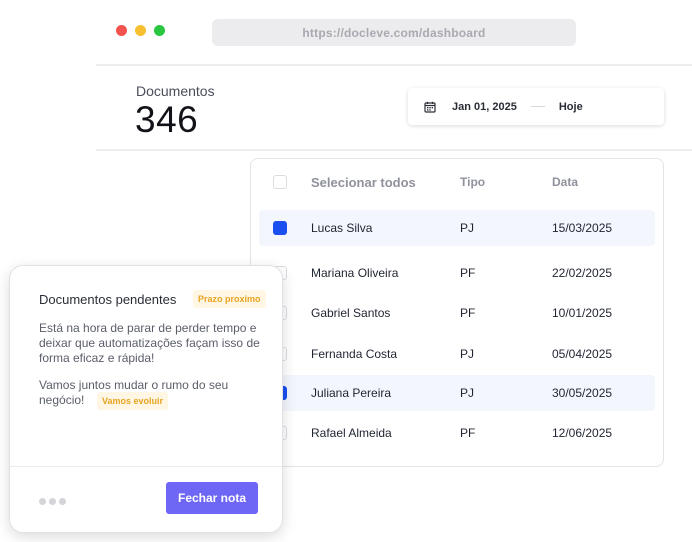 This screenshot has width=692, height=542. What do you see at coordinates (457, 354) in the screenshot?
I see `table-row: Fernanda Costa PJ 05/04/2025` at bounding box center [457, 354].